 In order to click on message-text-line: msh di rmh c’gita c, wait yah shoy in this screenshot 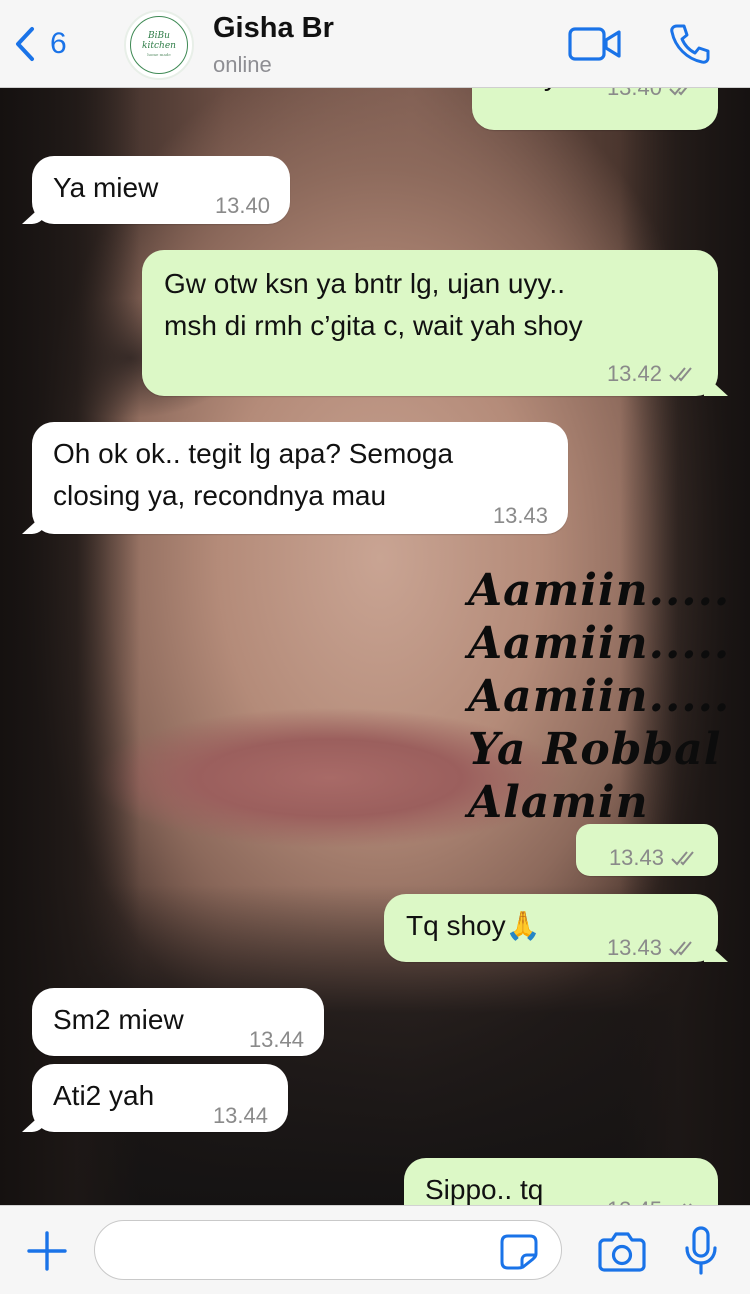, I will do `click(373, 325)`.